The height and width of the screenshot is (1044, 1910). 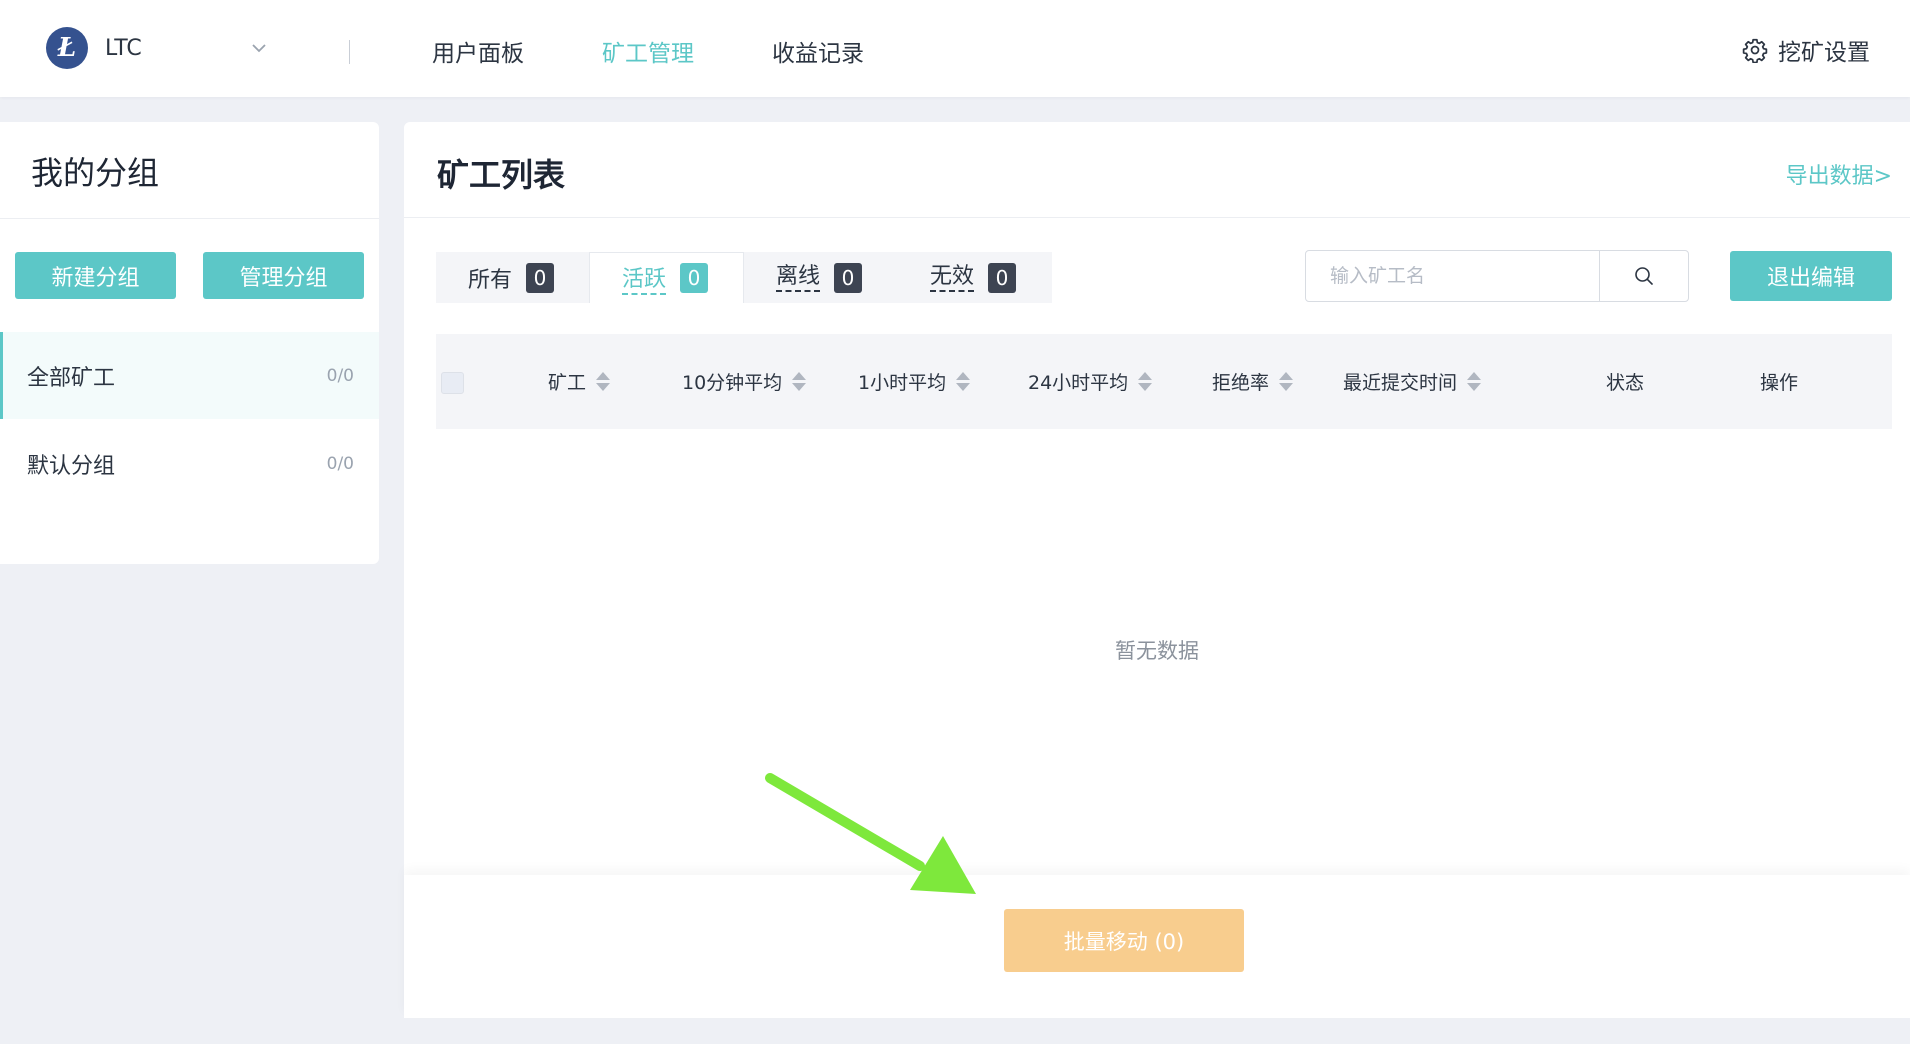 What do you see at coordinates (955, 48) in the screenshot?
I see `top-navigation-bar: Ł LTC 用户面板 矿工管理 收益记录 挖矿设置` at bounding box center [955, 48].